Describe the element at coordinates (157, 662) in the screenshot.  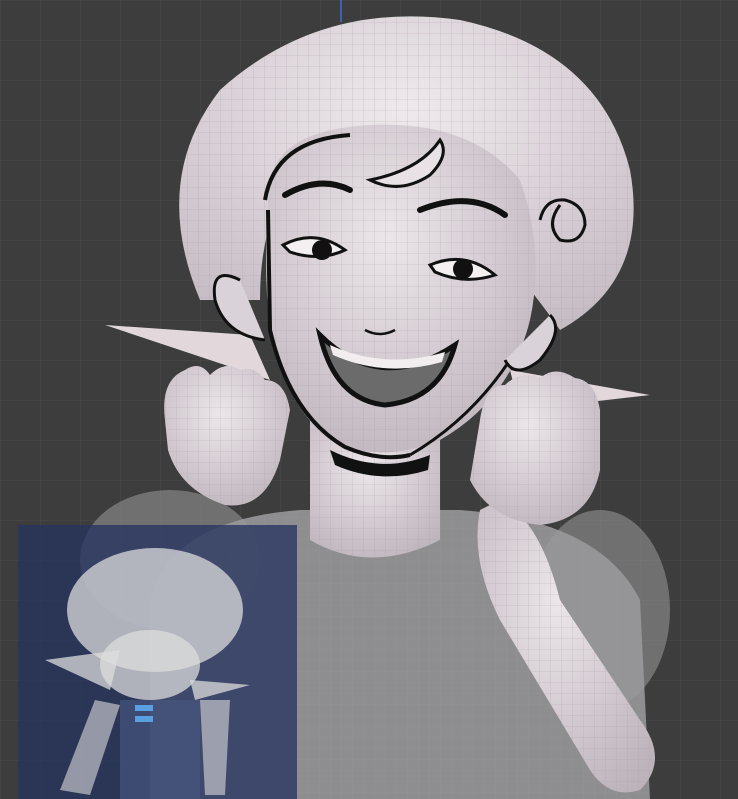
I see `reference-image-overlay` at that location.